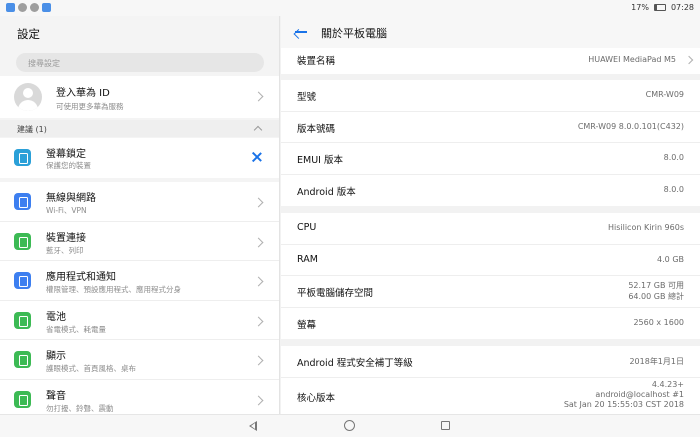 This screenshot has width=700, height=437. What do you see at coordinates (682, 7) in the screenshot?
I see `clock: 07:28` at bounding box center [682, 7].